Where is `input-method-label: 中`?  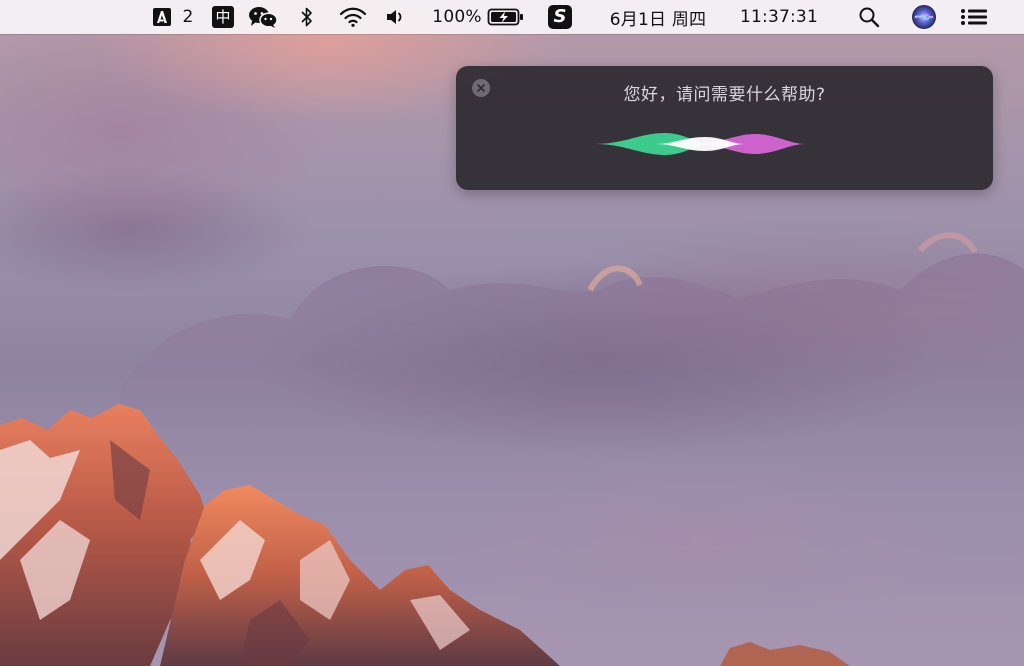
input-method-label: 中 is located at coordinates (223, 17).